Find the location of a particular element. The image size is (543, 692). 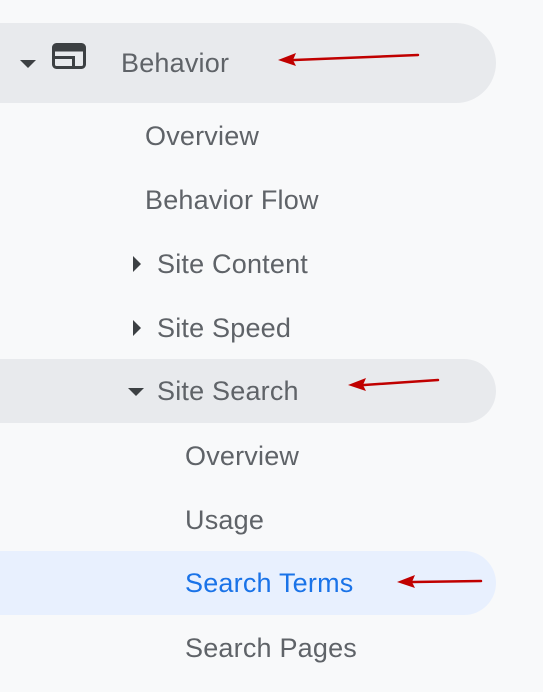

annotation-arrow-site-search is located at coordinates (394, 384).